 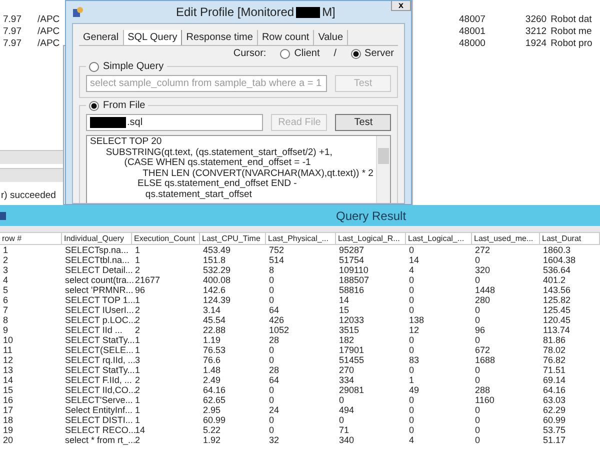 What do you see at coordinates (557, 270) in the screenshot?
I see `table-cell-text: 536.64` at bounding box center [557, 270].